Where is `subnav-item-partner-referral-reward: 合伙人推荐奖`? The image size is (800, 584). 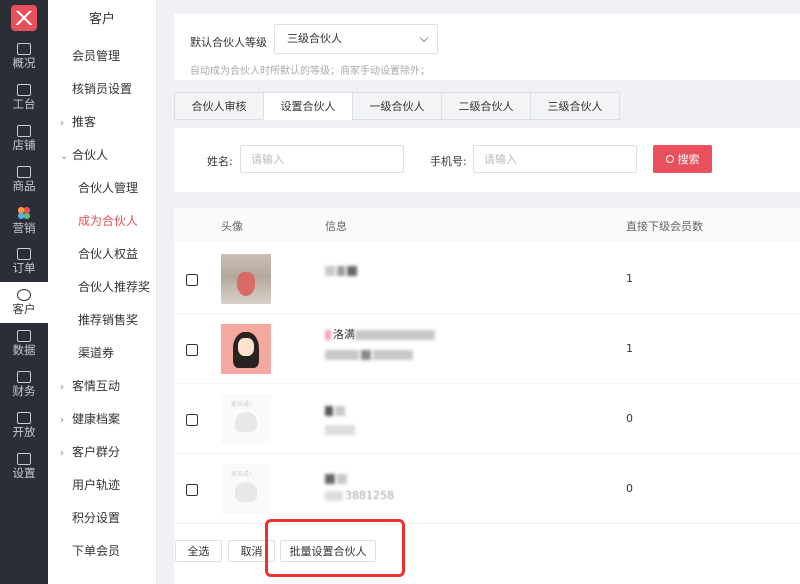
subnav-item-partner-referral-reward: 合伙人推荐奖 is located at coordinates (102, 287).